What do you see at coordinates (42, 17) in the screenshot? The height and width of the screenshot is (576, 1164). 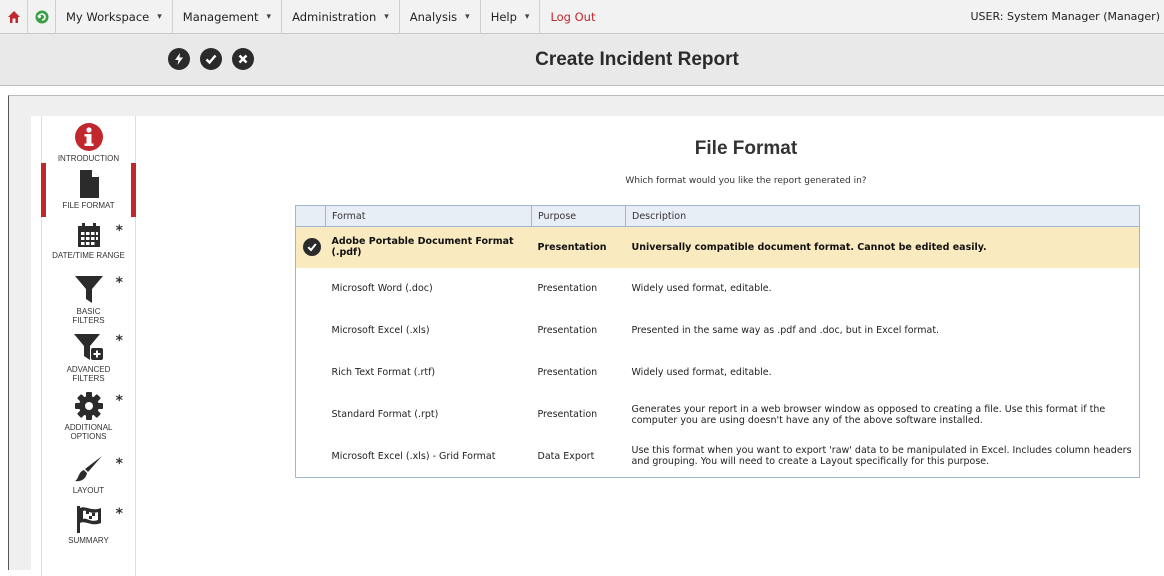 I see `refresh-icon` at bounding box center [42, 17].